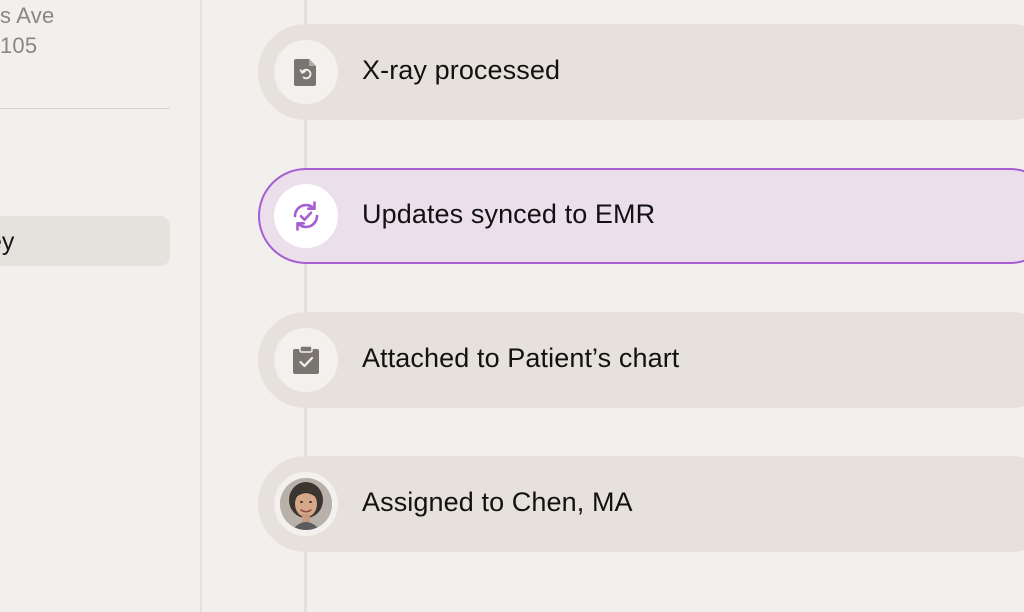 This screenshot has height=612, width=1024. What do you see at coordinates (509, 214) in the screenshot?
I see `event-label: Updates synced to EMR` at bounding box center [509, 214].